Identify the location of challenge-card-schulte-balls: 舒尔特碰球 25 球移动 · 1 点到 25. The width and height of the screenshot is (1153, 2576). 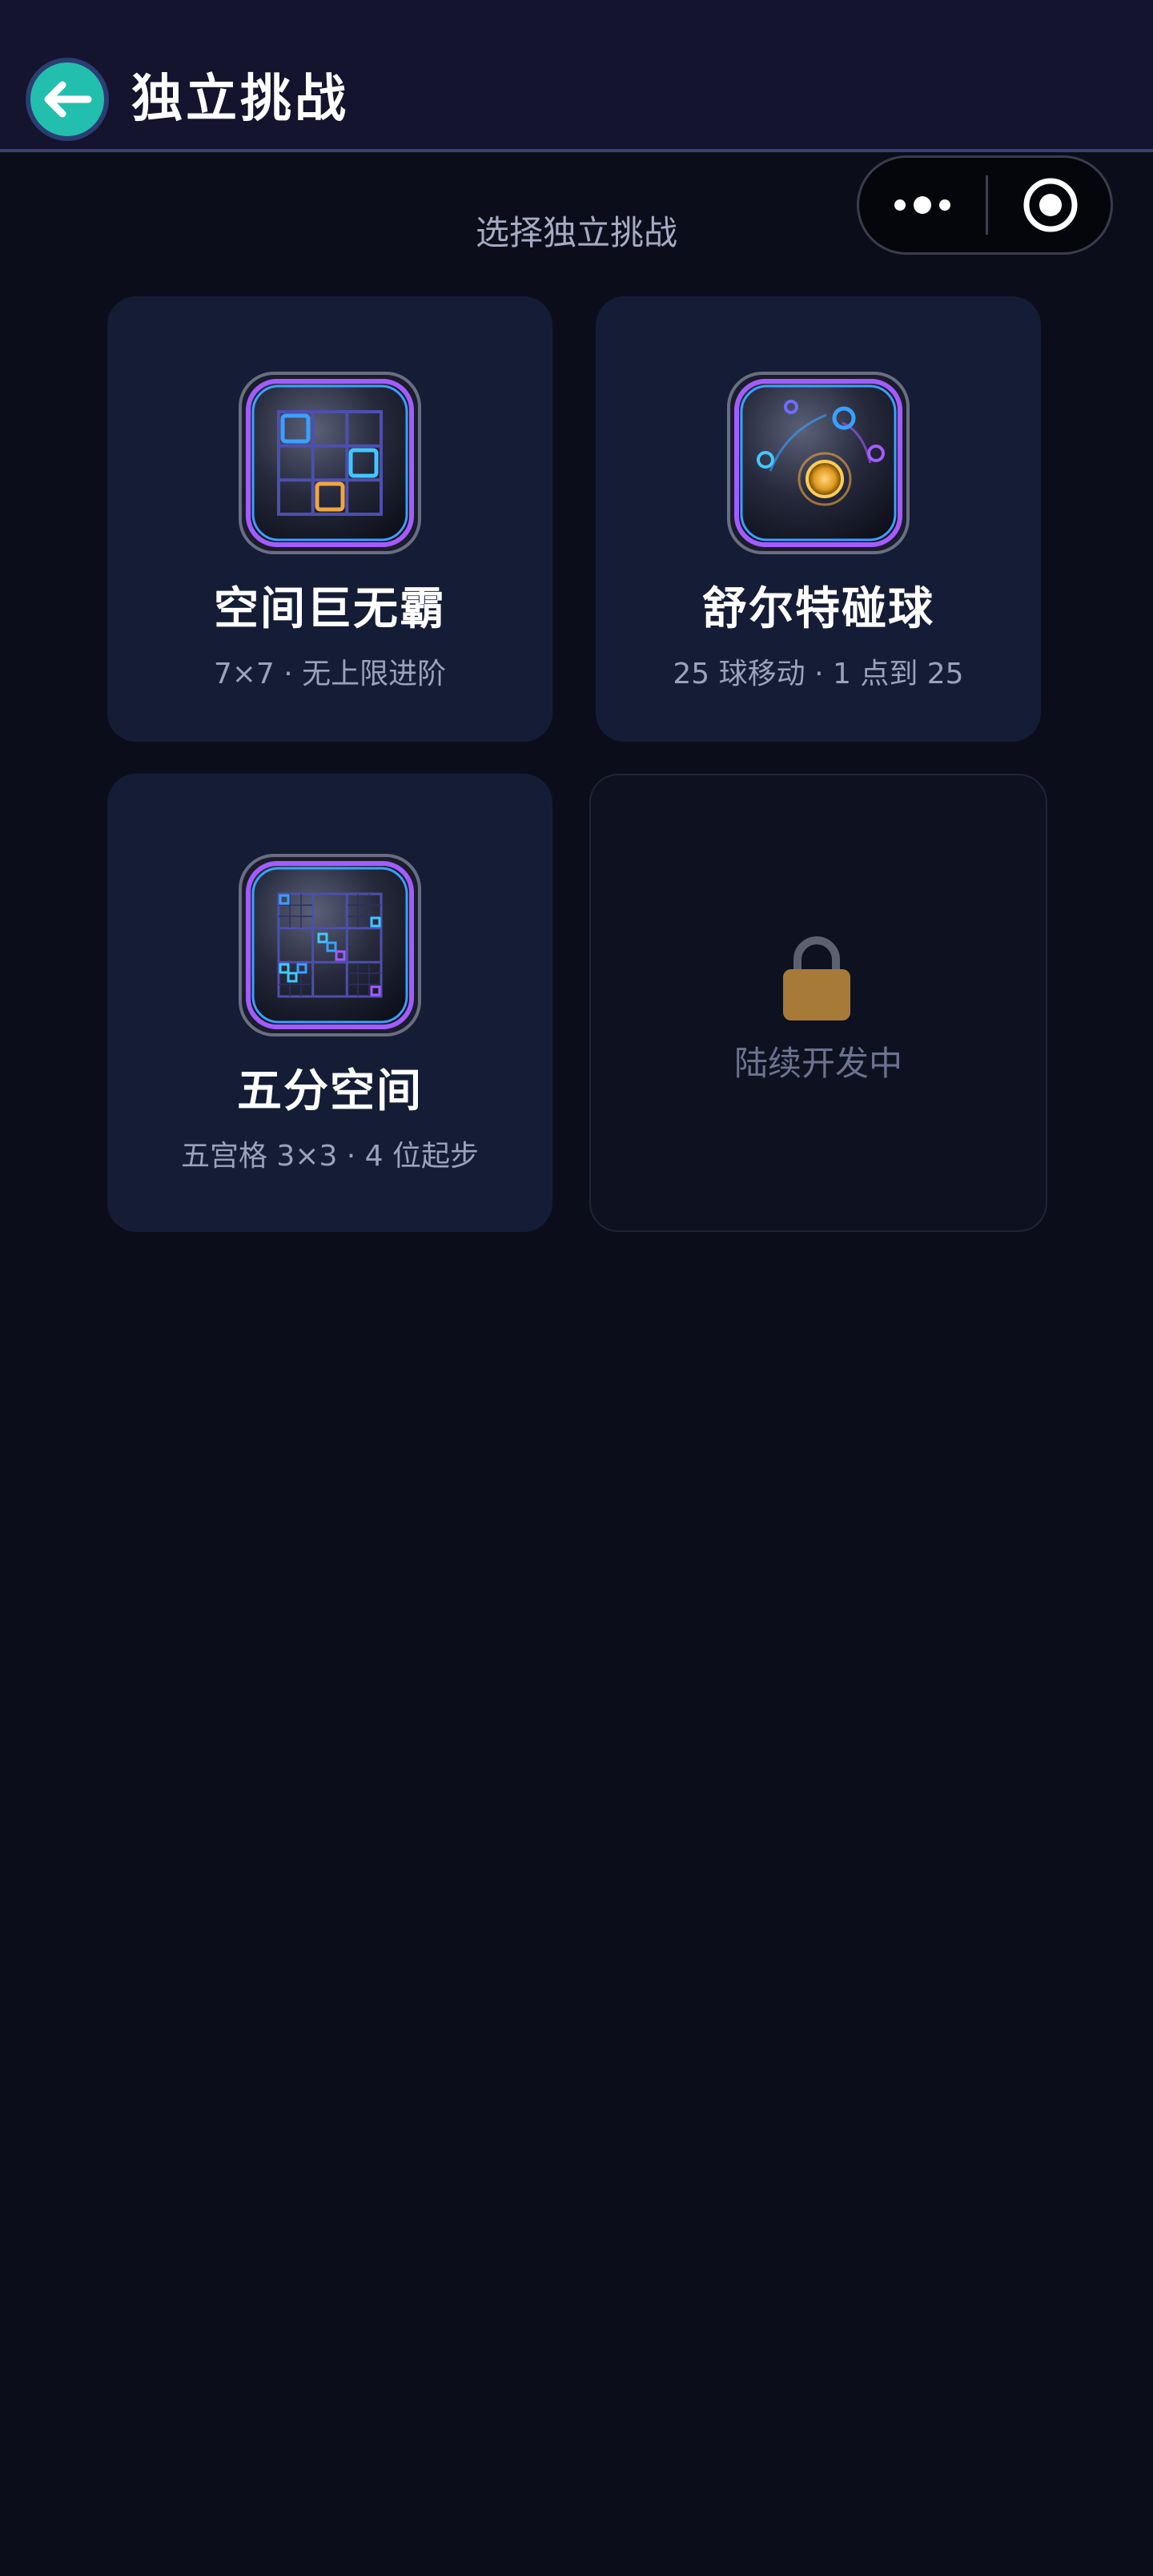
(819, 519).